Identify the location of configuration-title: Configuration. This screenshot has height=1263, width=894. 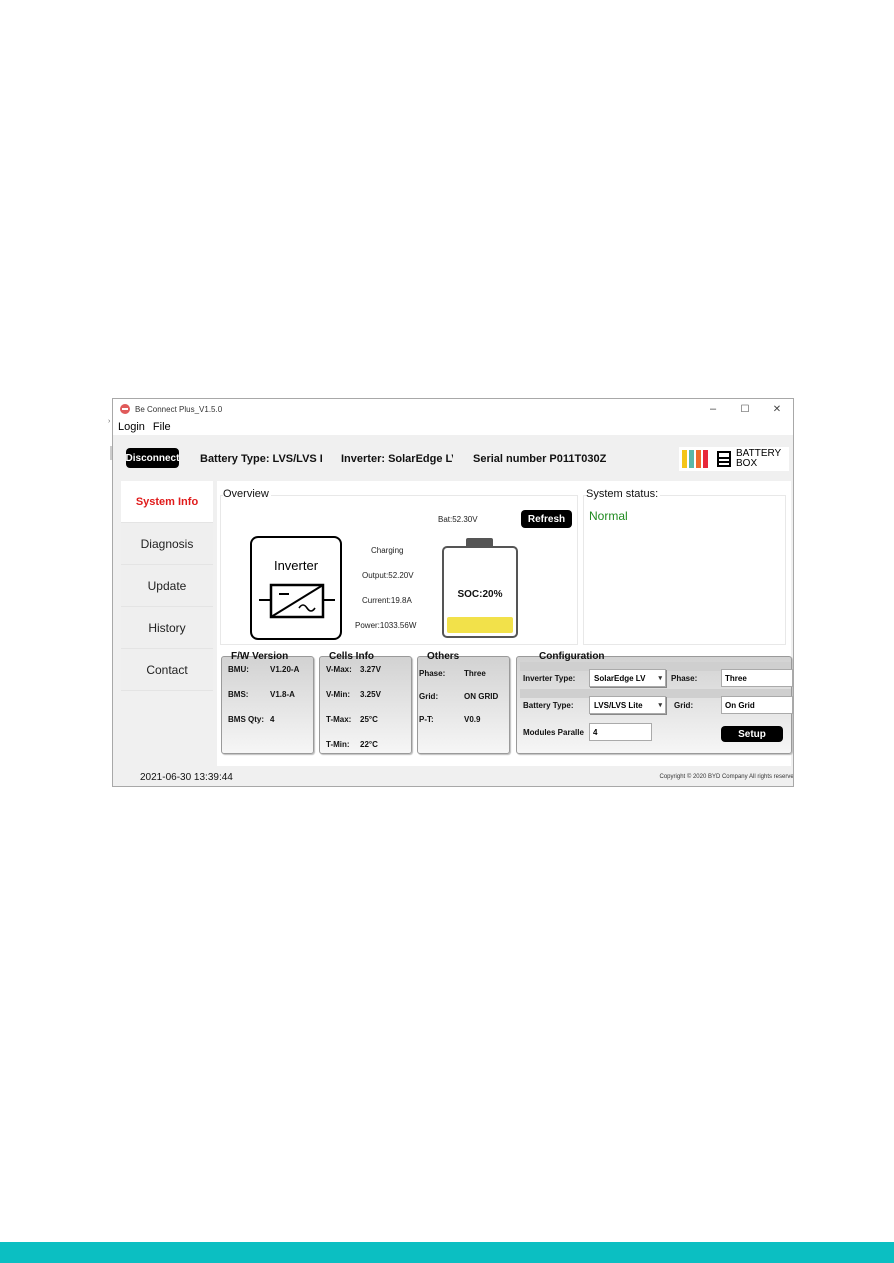
(572, 656).